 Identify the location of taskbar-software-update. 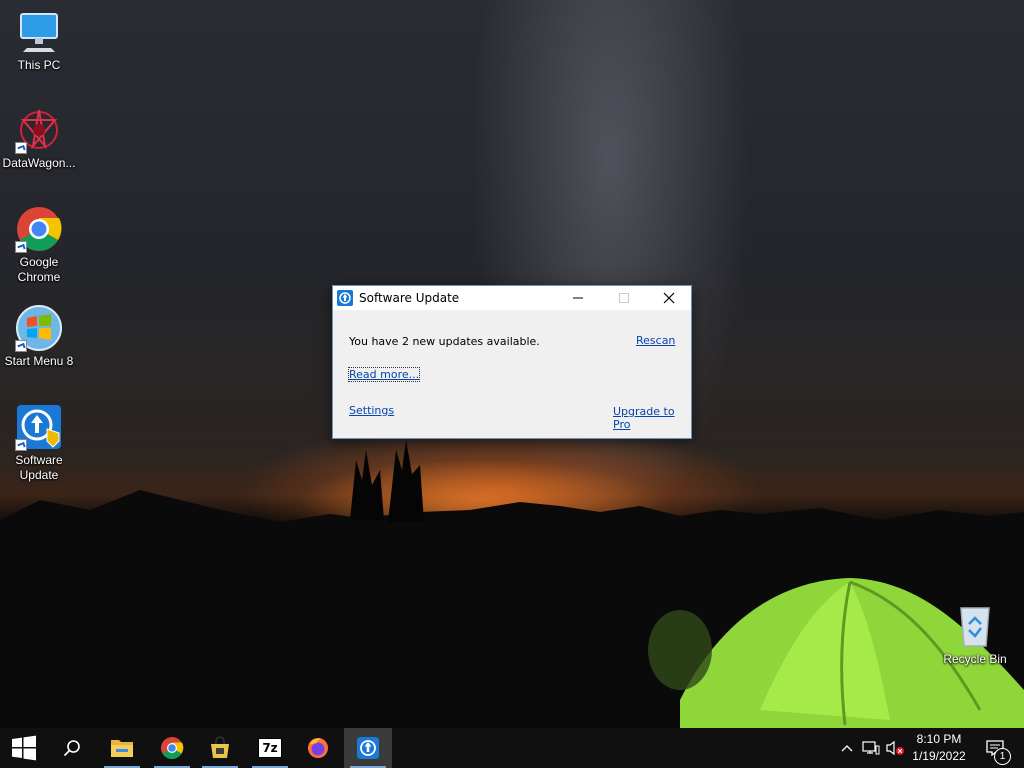
(368, 748).